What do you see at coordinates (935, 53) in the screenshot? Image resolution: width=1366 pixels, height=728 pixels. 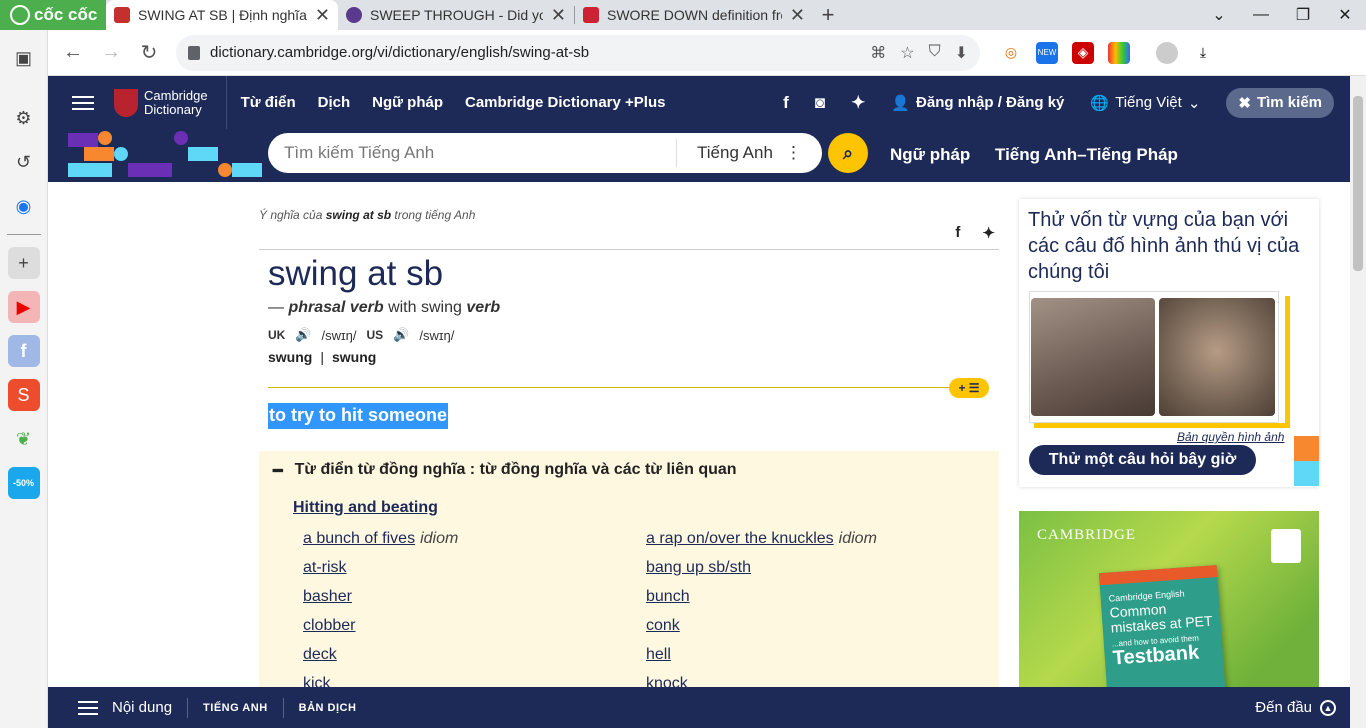 I see `shield-icon: ⛉` at bounding box center [935, 53].